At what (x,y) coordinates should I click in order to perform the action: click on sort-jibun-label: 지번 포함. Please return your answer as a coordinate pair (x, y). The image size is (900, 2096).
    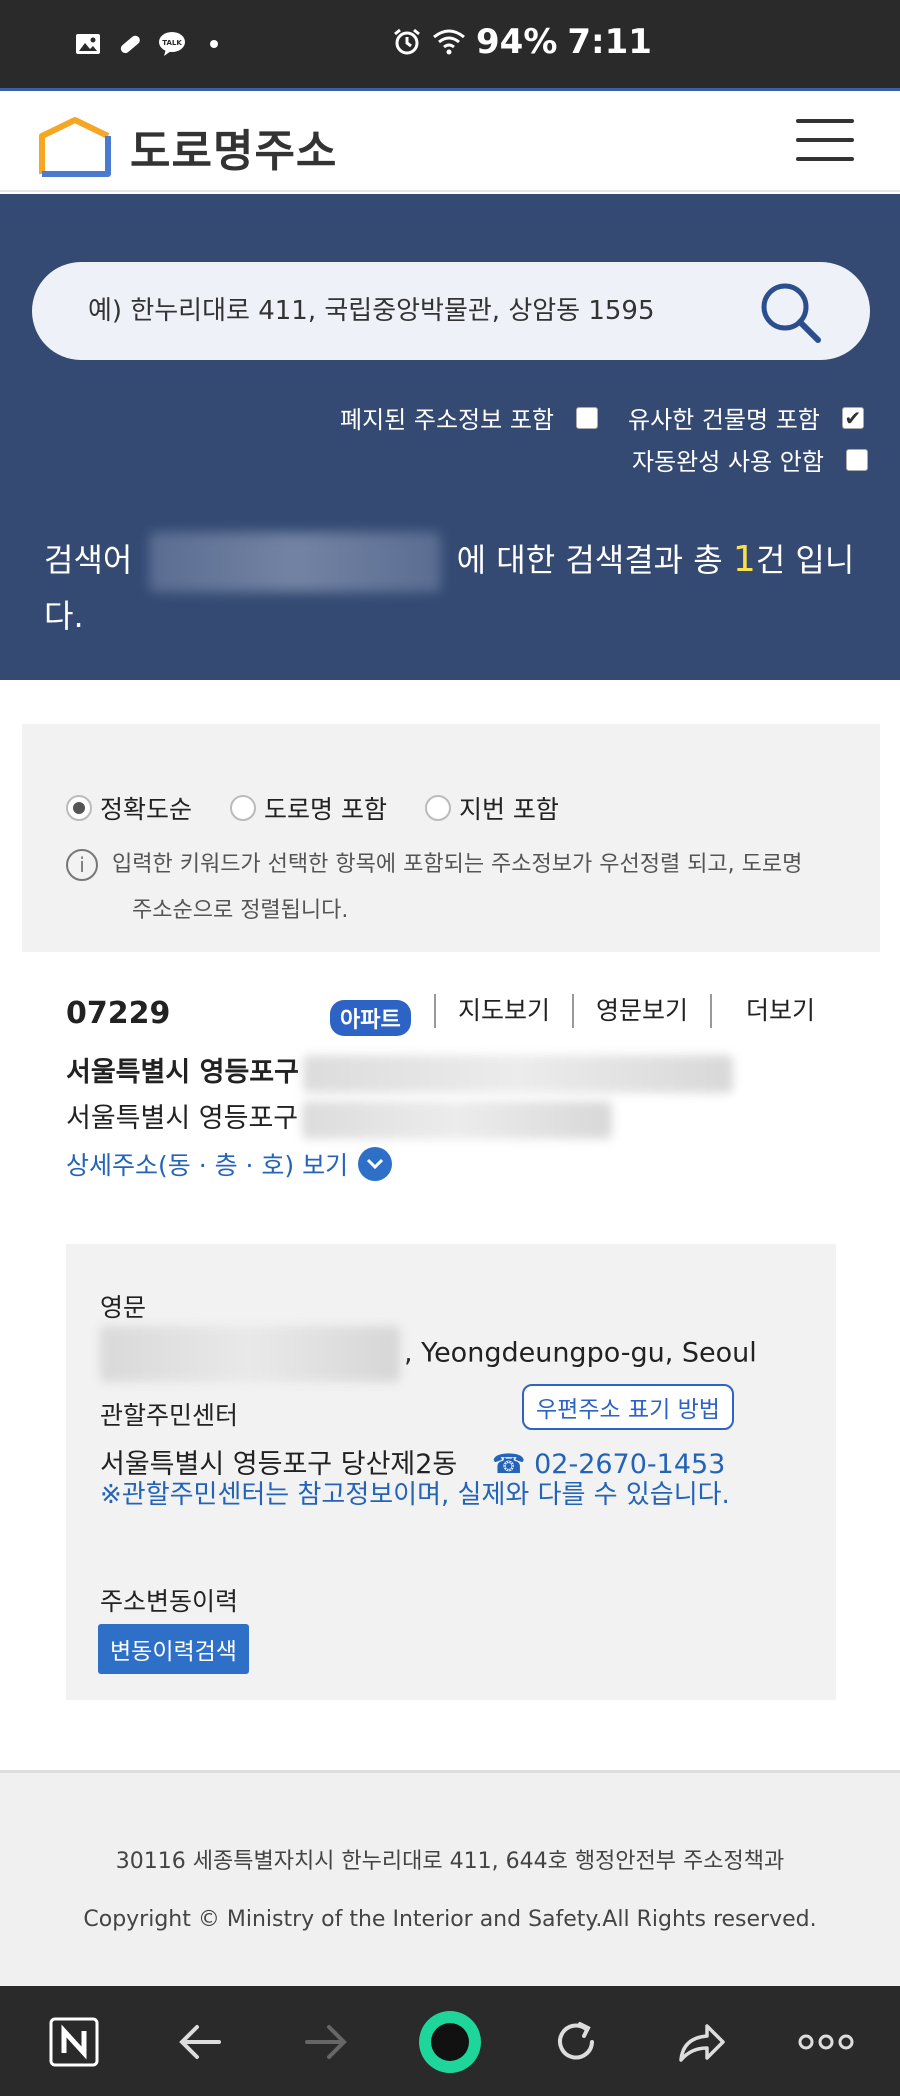
    Looking at the image, I should click on (508, 809).